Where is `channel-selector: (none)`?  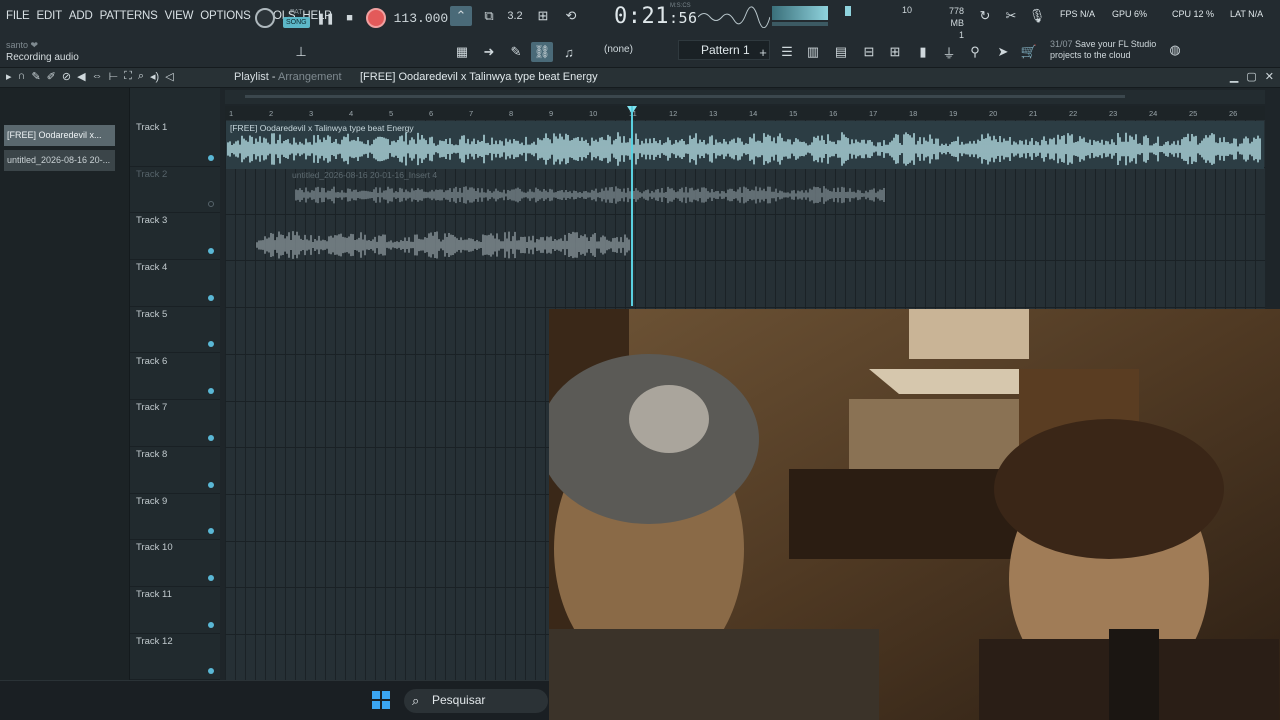
channel-selector: (none) is located at coordinates (618, 49).